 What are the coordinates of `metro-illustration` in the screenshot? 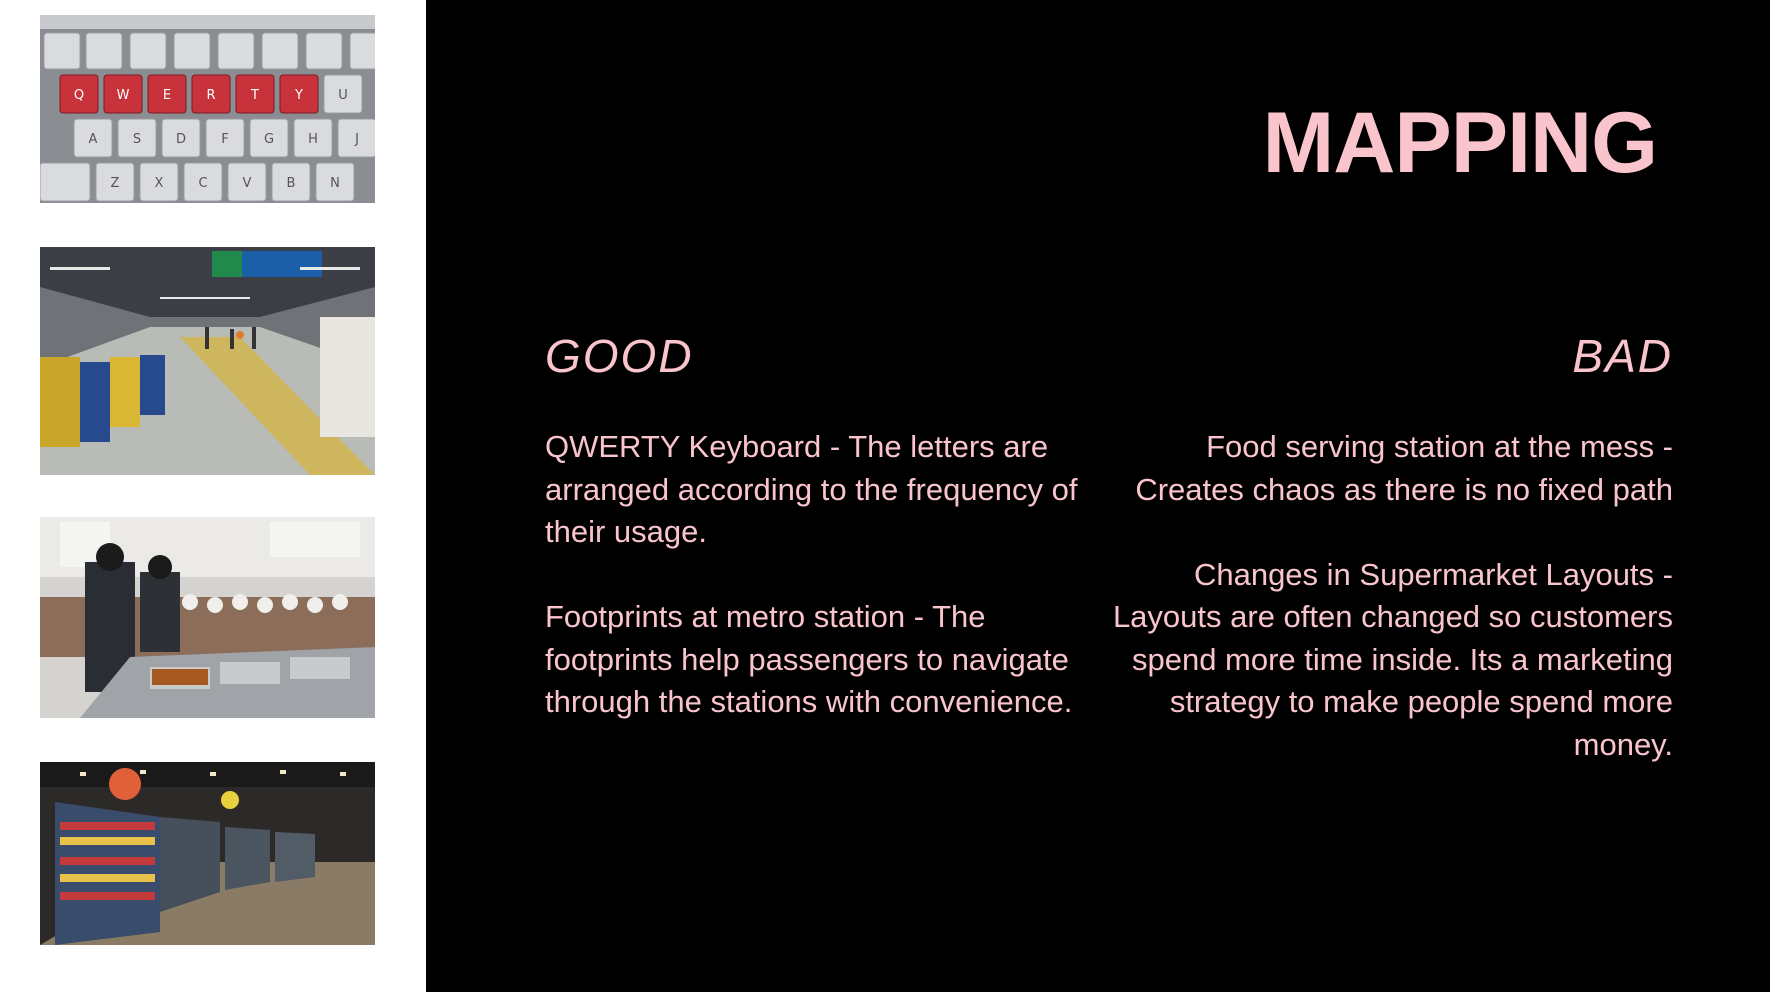 It's located at (207, 361).